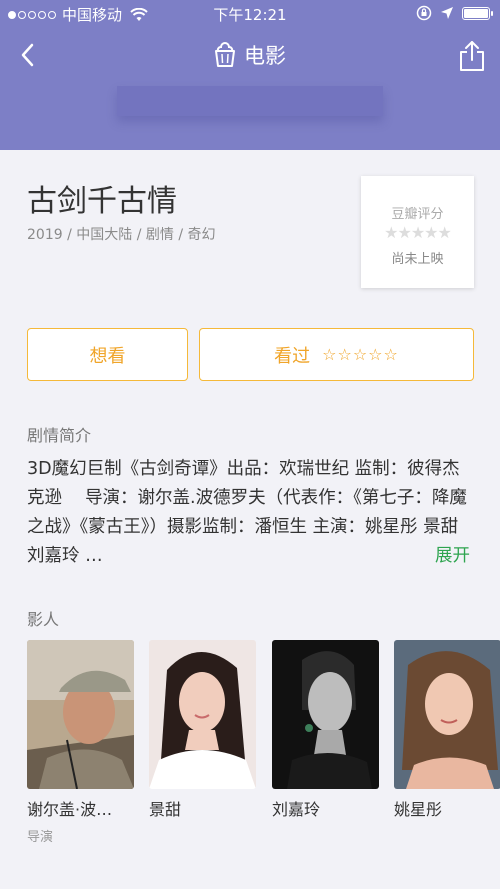 The width and height of the screenshot is (500, 889). What do you see at coordinates (250, 101) in the screenshot?
I see `poster-edge` at bounding box center [250, 101].